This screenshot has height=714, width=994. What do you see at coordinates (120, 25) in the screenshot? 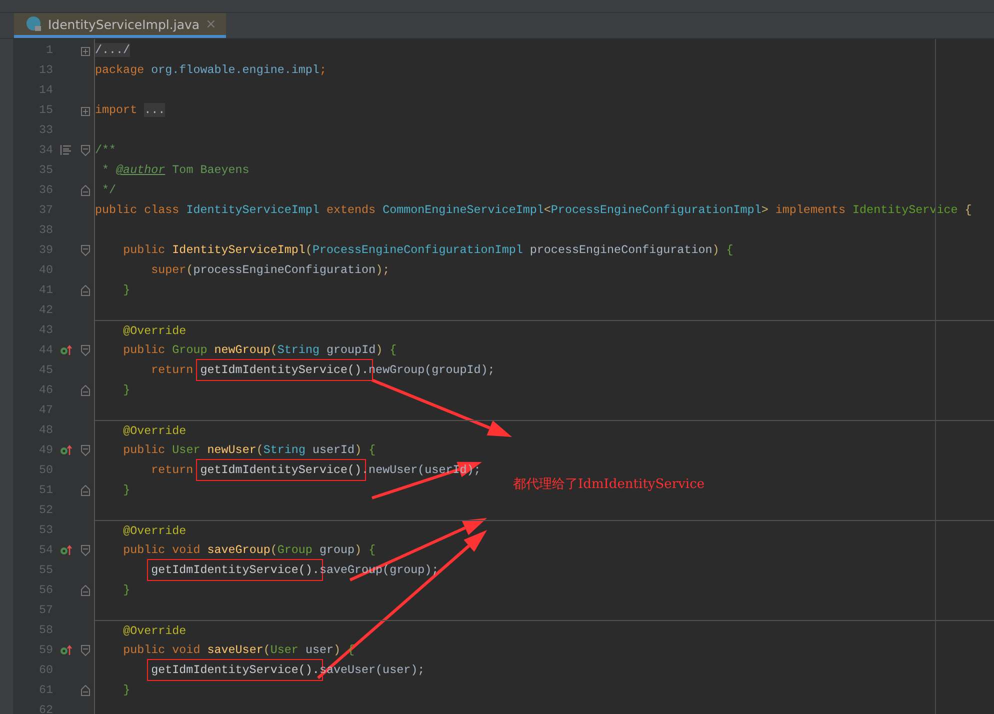
I see `file-tab: IdentityServiceImpl.java ×` at bounding box center [120, 25].